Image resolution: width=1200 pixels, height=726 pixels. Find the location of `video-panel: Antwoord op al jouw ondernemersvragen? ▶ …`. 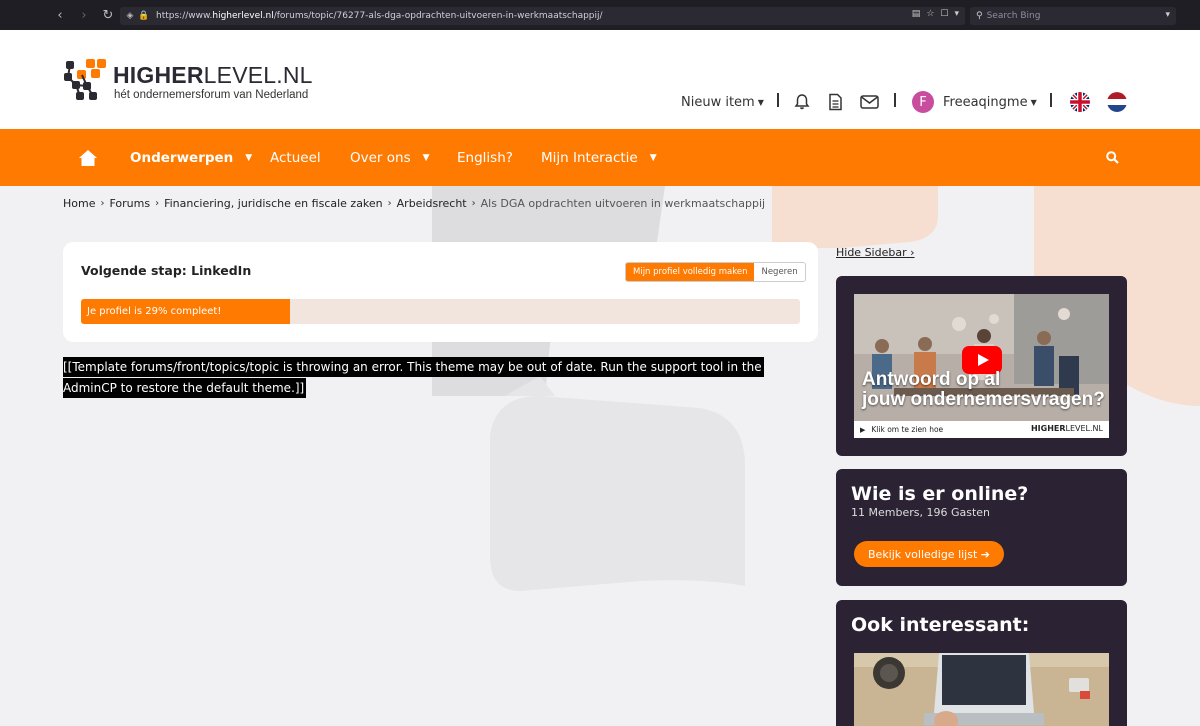

video-panel: Antwoord op al jouw ondernemersvragen? ▶ … is located at coordinates (981, 366).